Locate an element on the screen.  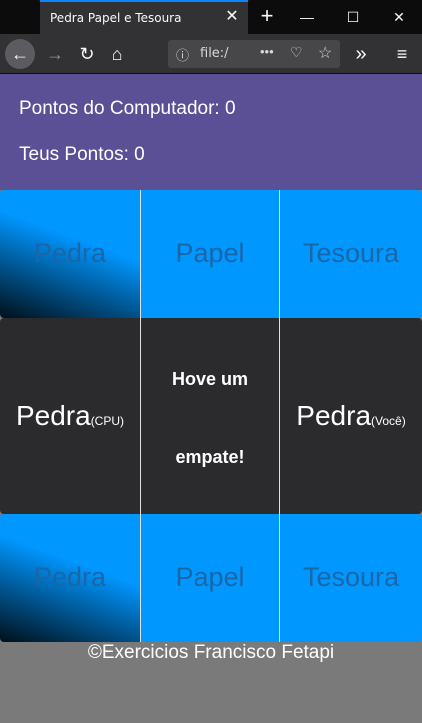
page-actions-icon: ••• is located at coordinates (267, 51).